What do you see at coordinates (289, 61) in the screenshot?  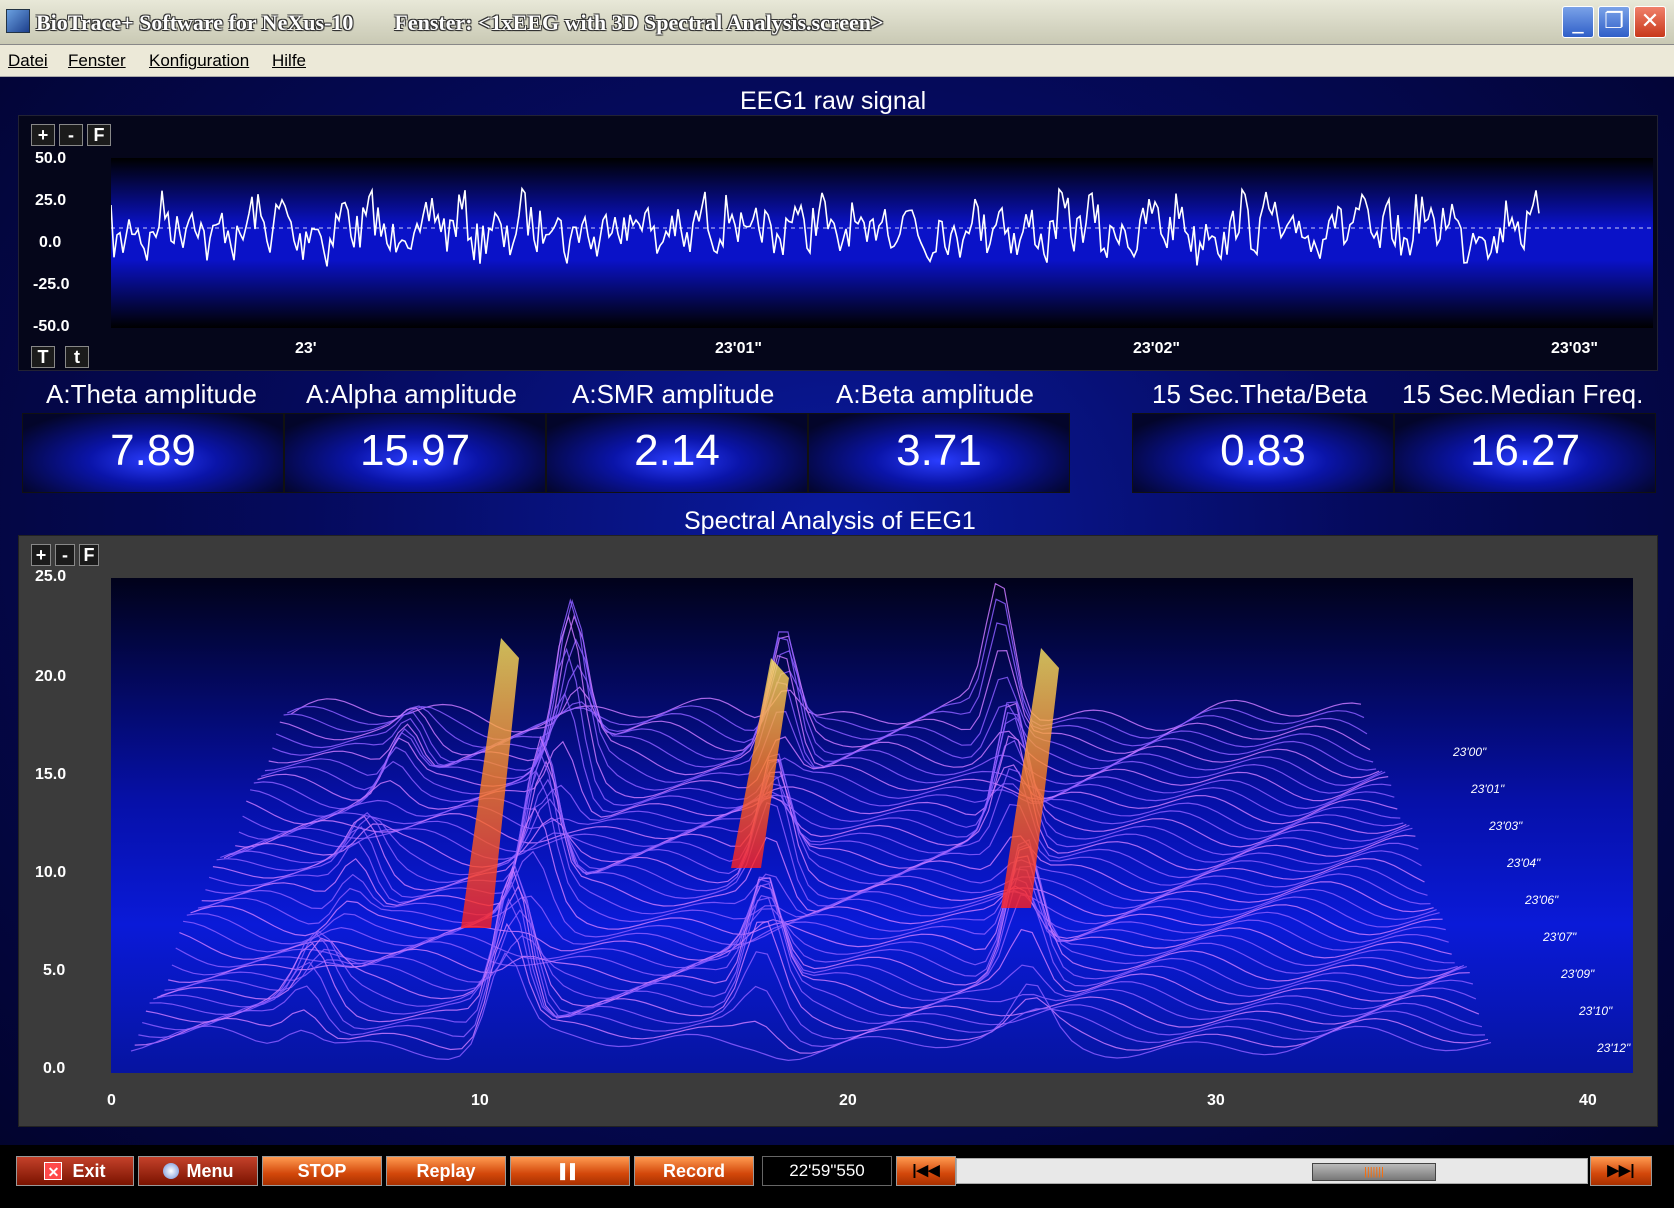 I see `menu-hilfe: Hilfe` at bounding box center [289, 61].